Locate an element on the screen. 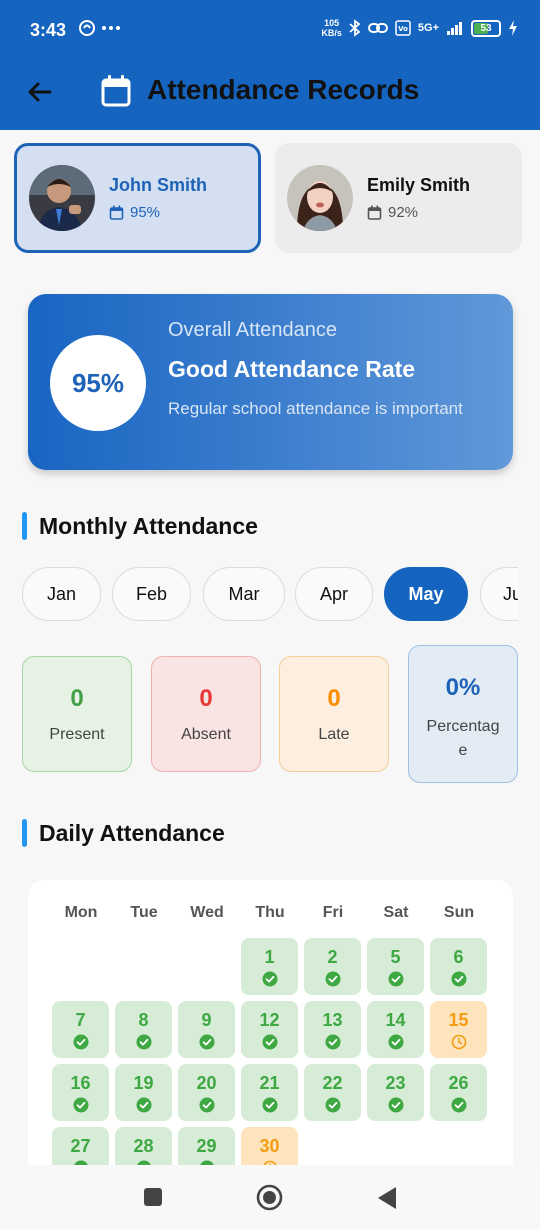  calendar-day: 16 is located at coordinates (80, 1092).